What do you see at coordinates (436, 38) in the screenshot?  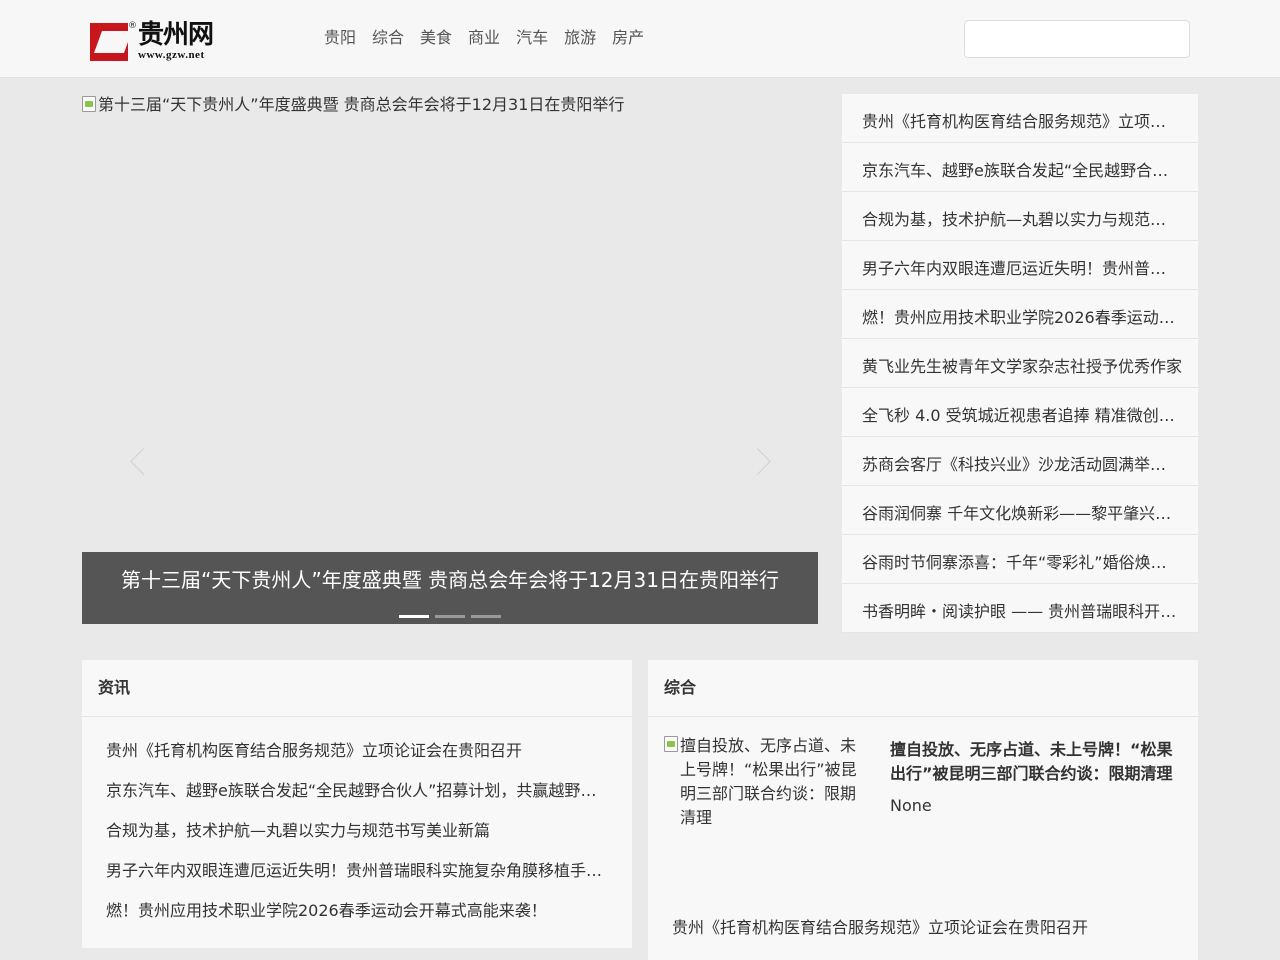 I see `nav-item-food: 美食` at bounding box center [436, 38].